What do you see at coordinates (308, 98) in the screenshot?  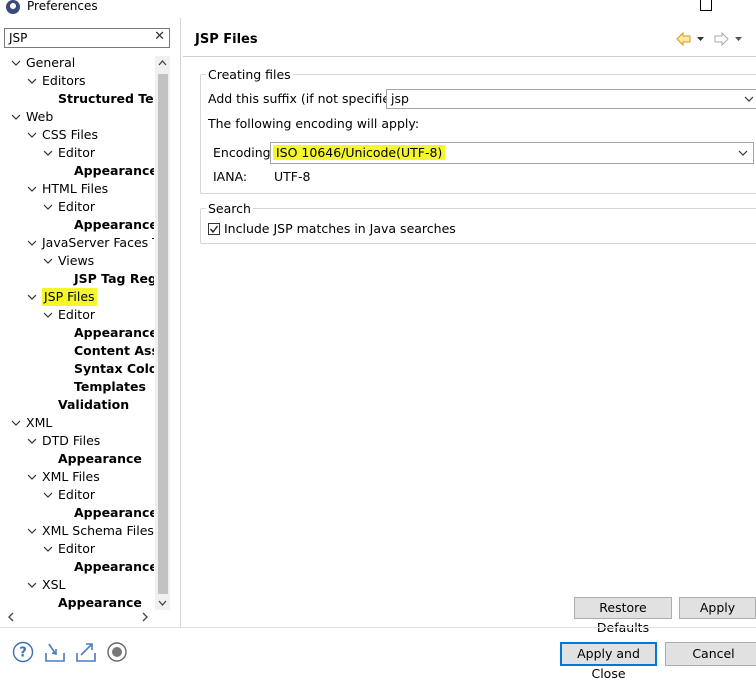 I see `suffix-label: Add this suffix (if not specified):` at bounding box center [308, 98].